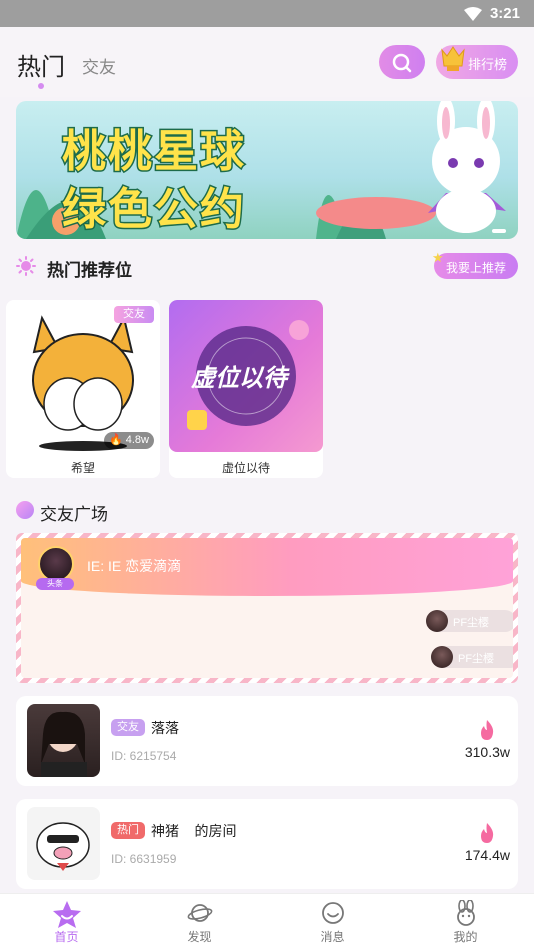 This screenshot has width=534, height=949. What do you see at coordinates (66, 937) in the screenshot?
I see `nav-label: 首页` at bounding box center [66, 937].